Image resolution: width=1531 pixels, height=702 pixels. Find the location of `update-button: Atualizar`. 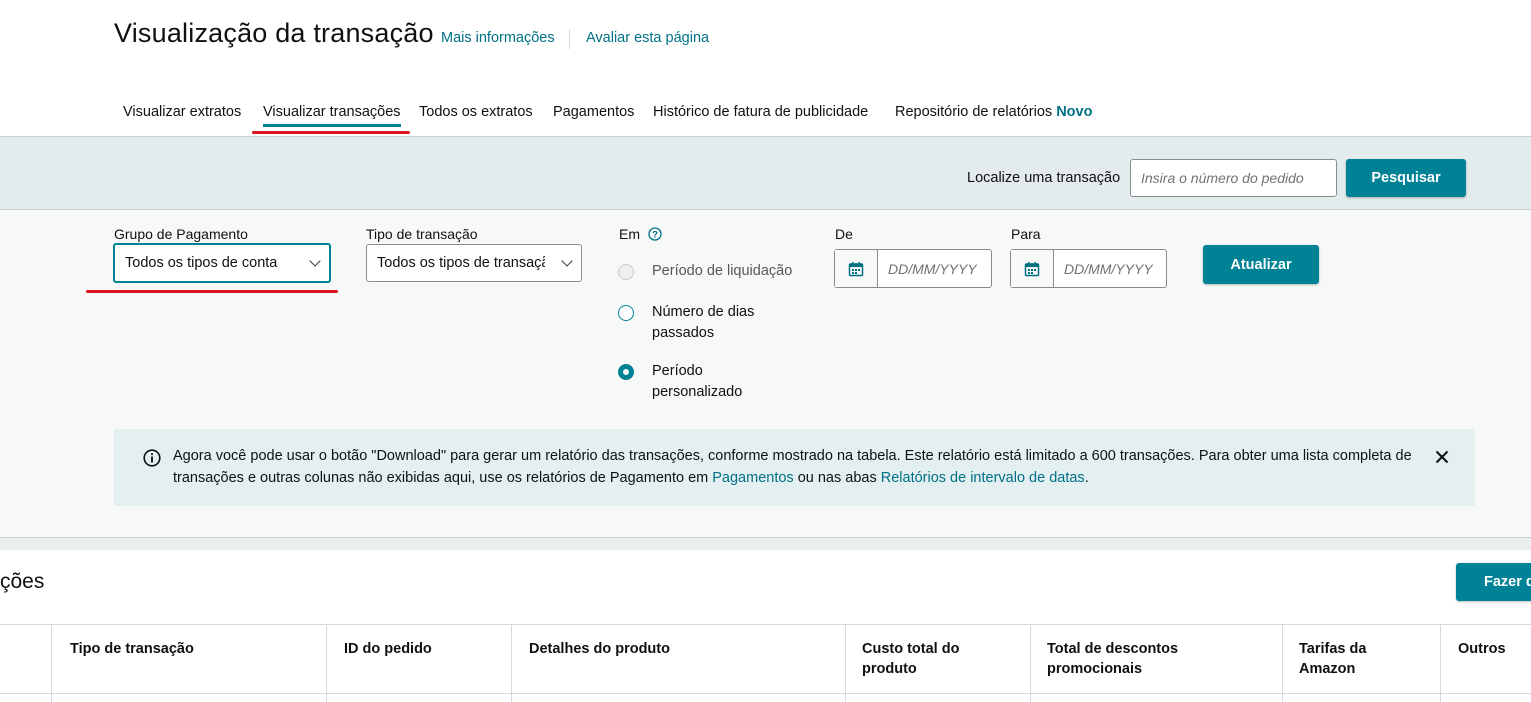

update-button: Atualizar is located at coordinates (1261, 264).